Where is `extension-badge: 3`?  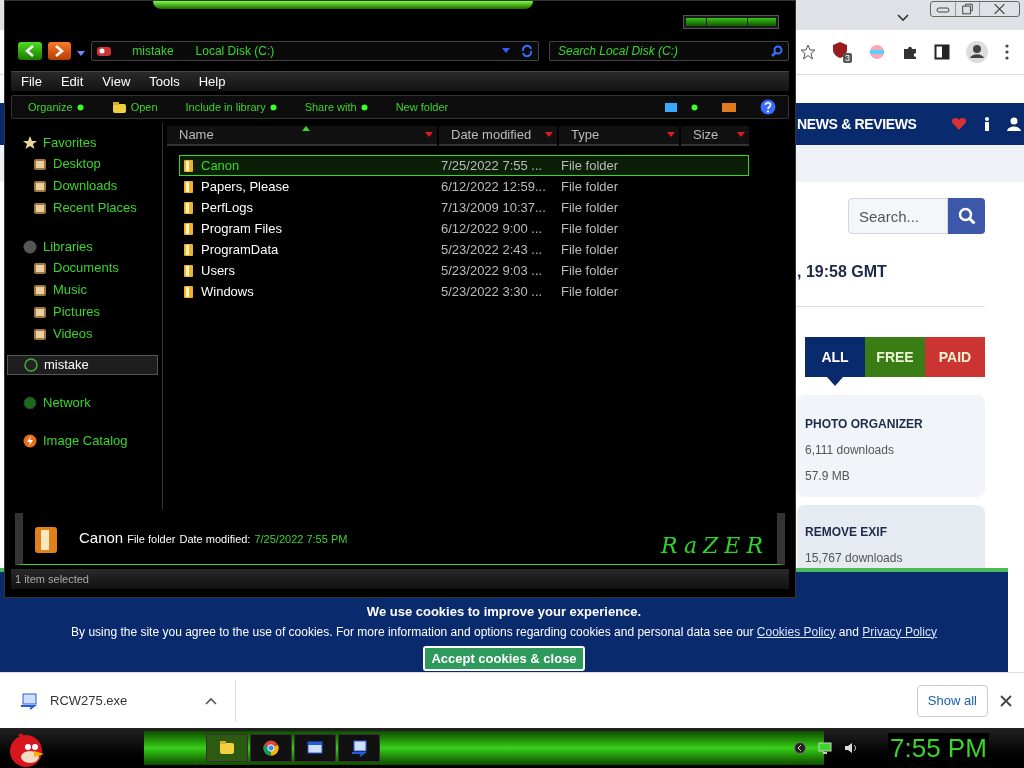 extension-badge: 3 is located at coordinates (847, 58).